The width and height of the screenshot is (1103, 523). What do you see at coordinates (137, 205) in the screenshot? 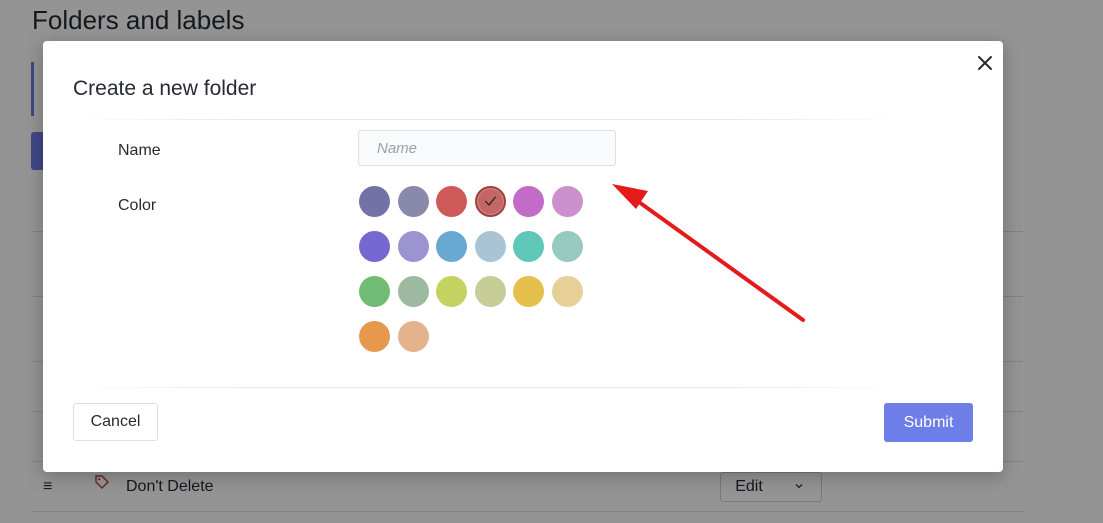
I see `color-label: Color` at bounding box center [137, 205].